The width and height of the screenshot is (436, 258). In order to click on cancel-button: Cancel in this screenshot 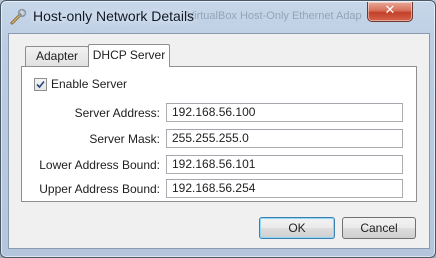, I will do `click(379, 228)`.